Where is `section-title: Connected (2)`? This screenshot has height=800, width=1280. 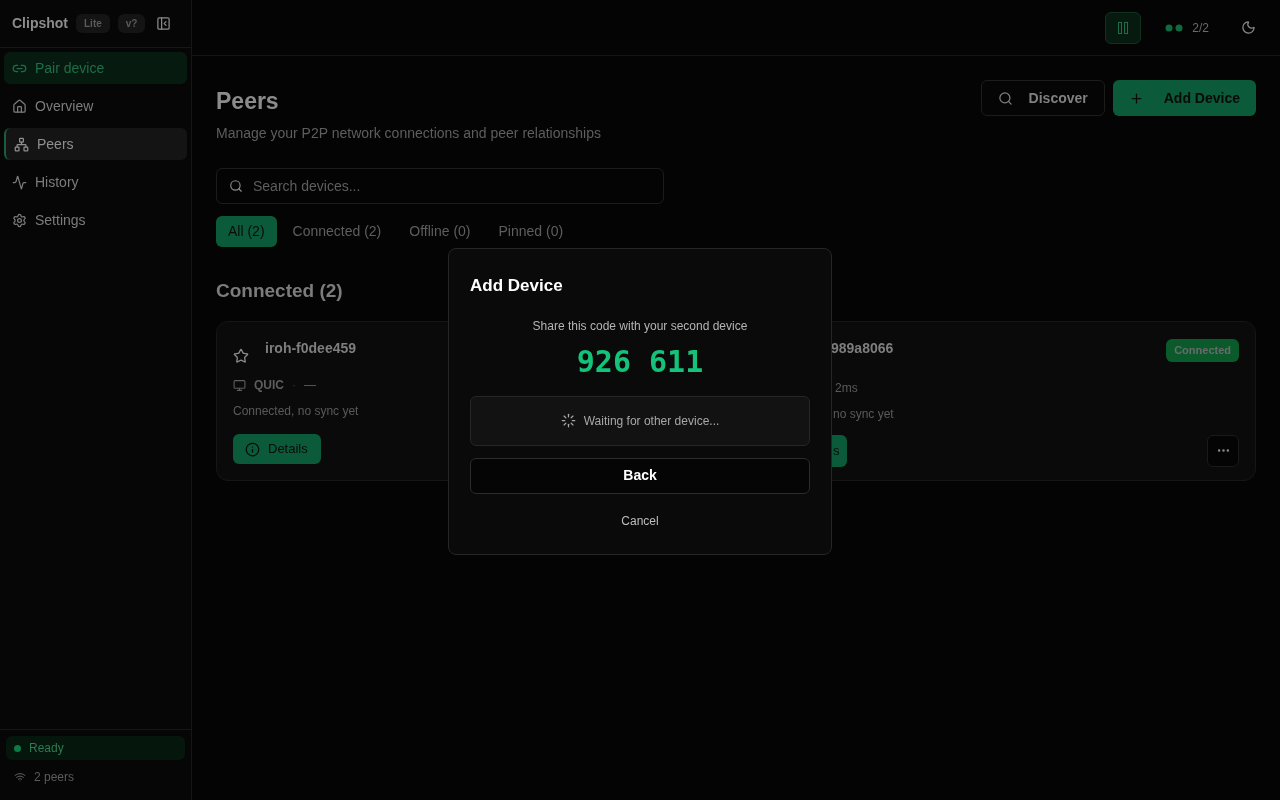 section-title: Connected (2) is located at coordinates (279, 290).